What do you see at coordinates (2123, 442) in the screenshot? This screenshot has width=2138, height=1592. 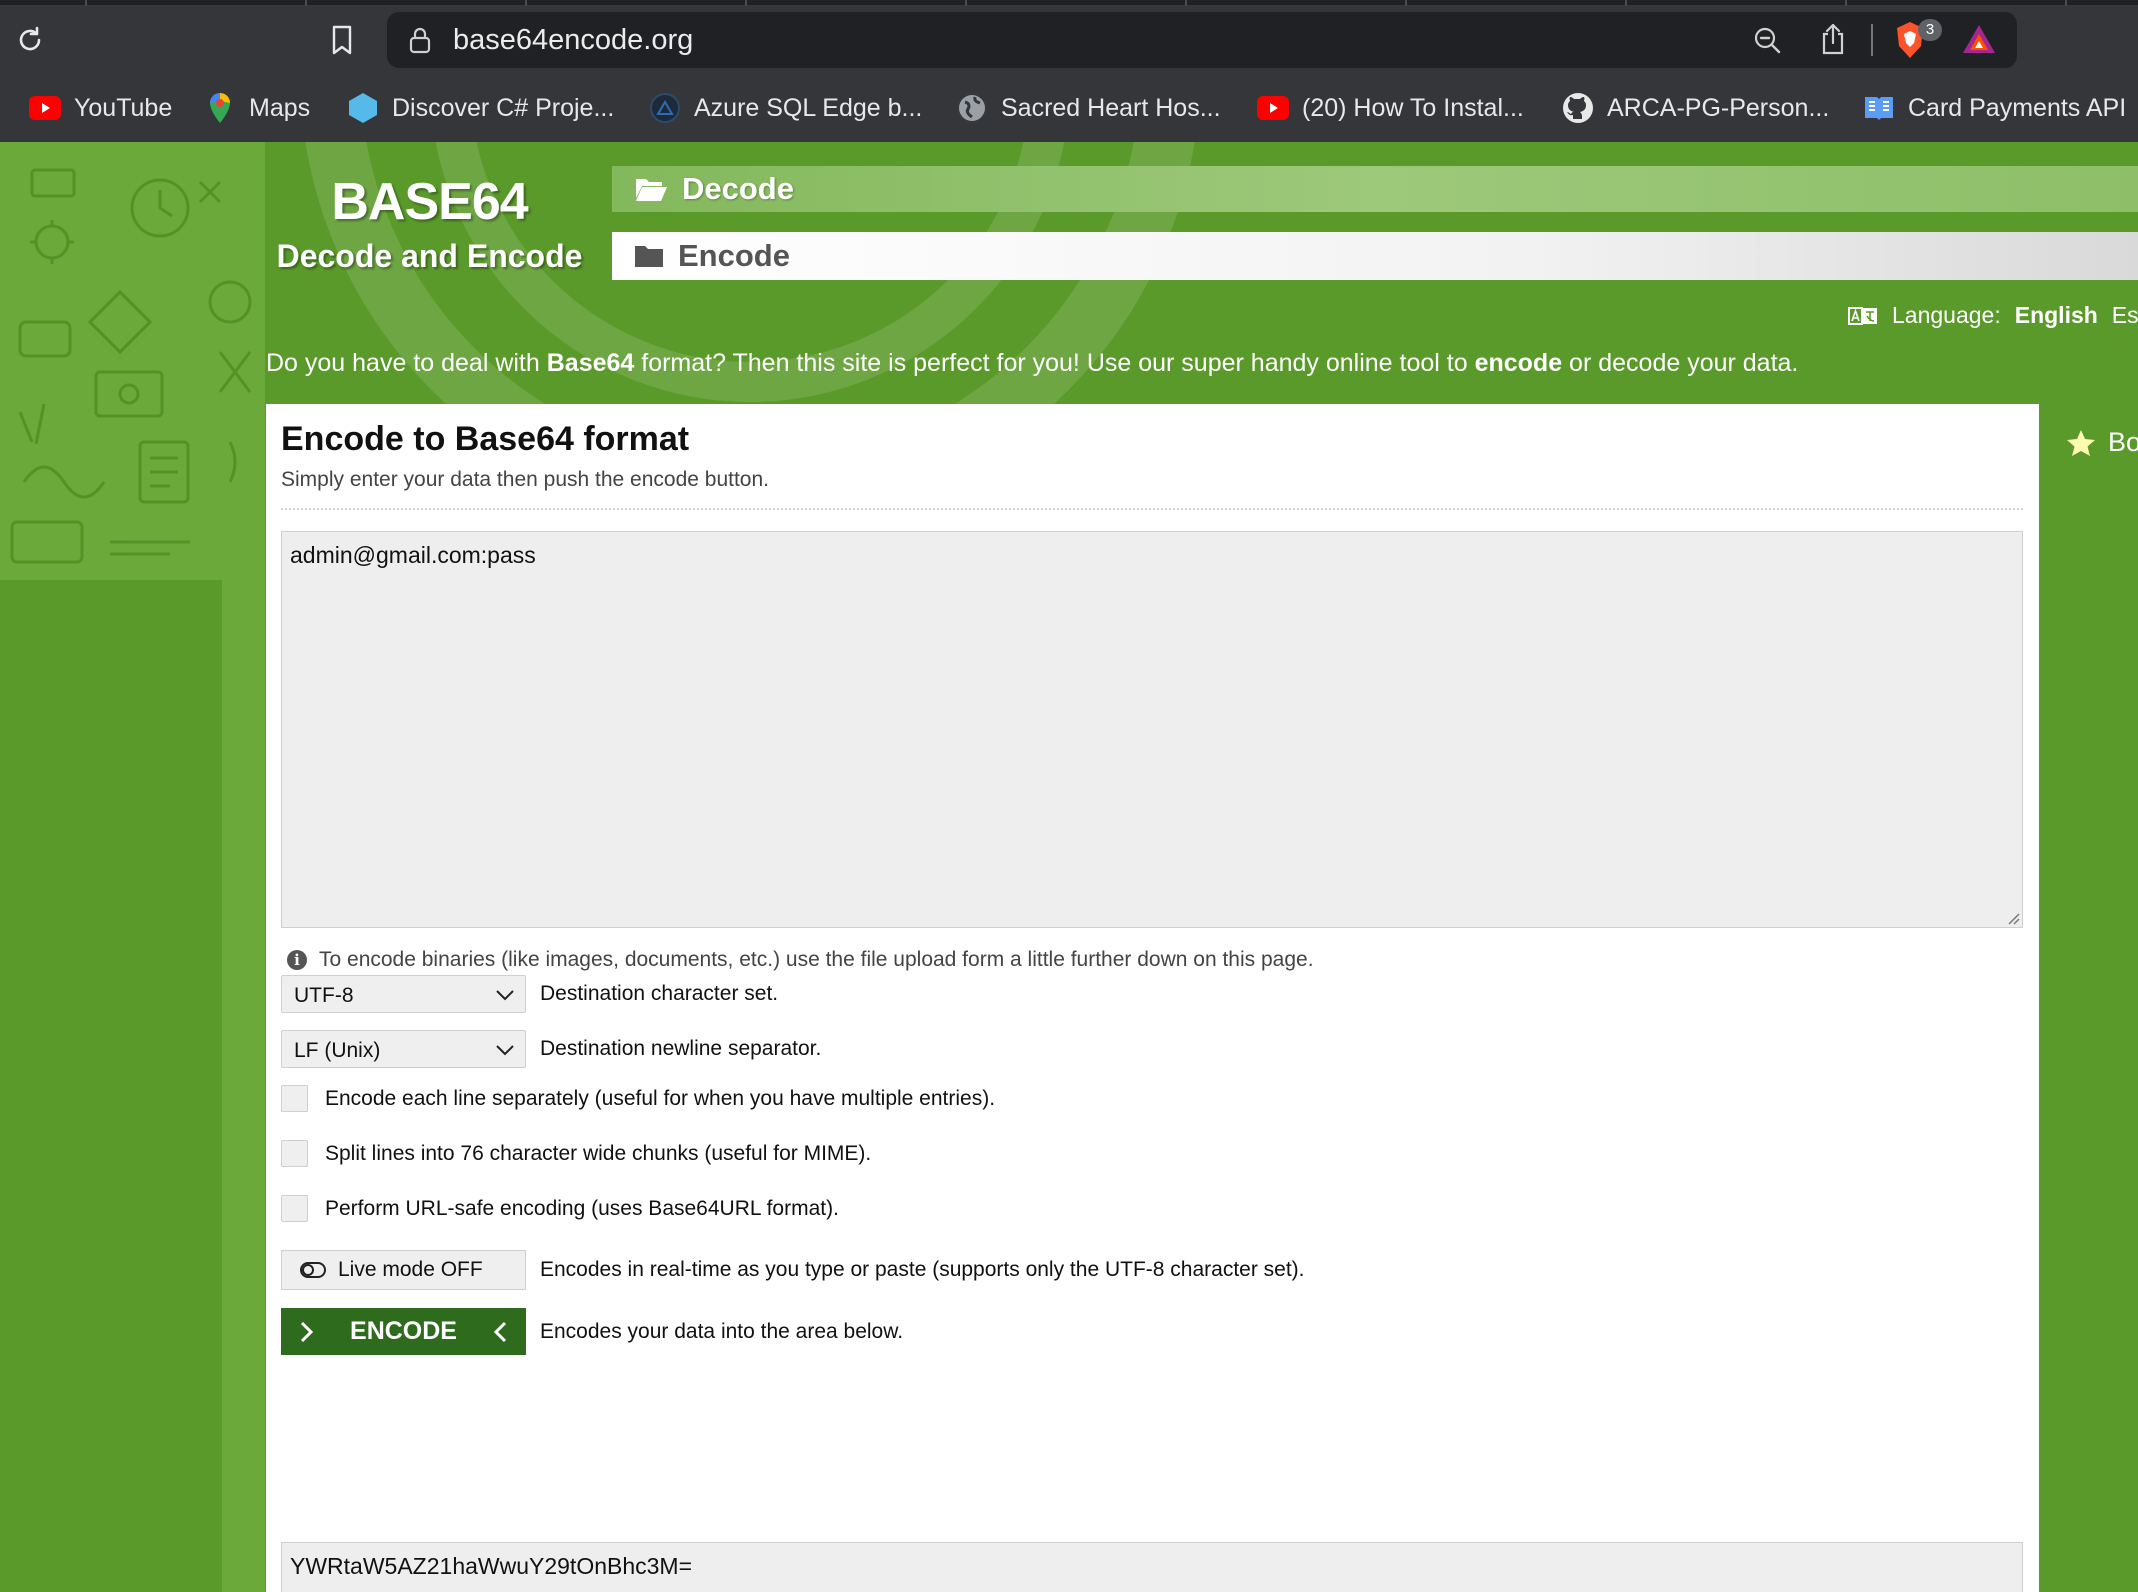 I see `bookmark-site-label: Bo` at bounding box center [2123, 442].